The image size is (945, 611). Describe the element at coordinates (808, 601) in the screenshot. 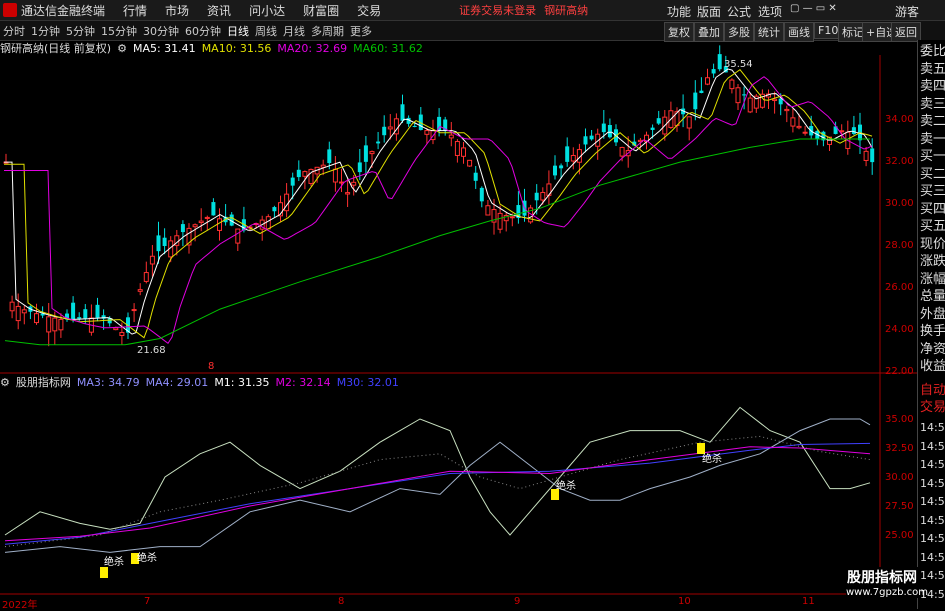

I see `date-tick: 11` at that location.